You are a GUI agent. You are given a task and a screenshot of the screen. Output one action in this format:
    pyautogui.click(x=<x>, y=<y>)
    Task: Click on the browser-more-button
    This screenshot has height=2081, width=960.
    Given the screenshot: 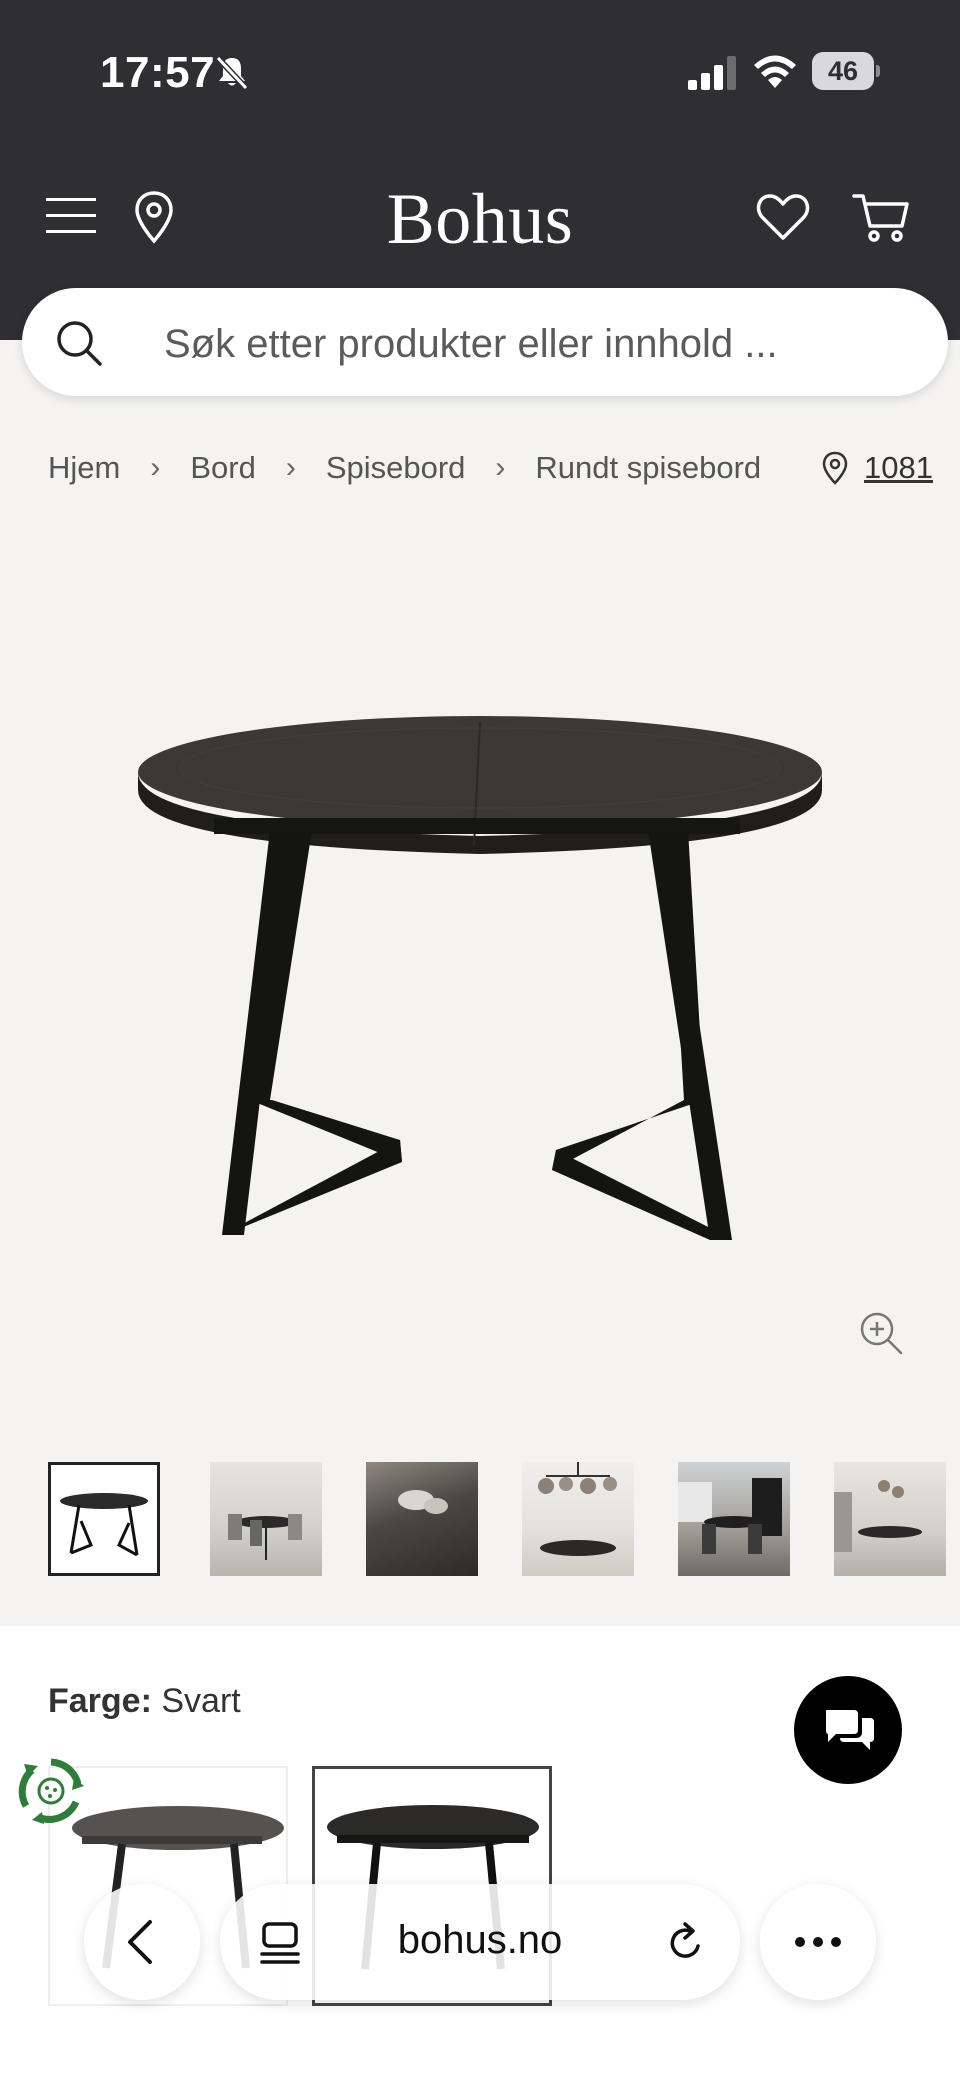 What is the action you would take?
    pyautogui.click(x=818, y=1942)
    